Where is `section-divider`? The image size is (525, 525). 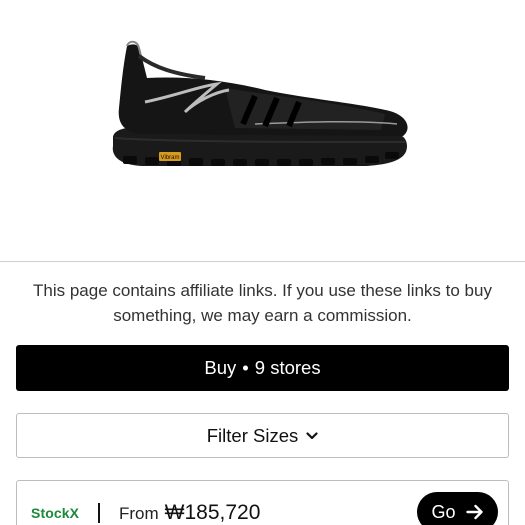
section-divider is located at coordinates (262, 261).